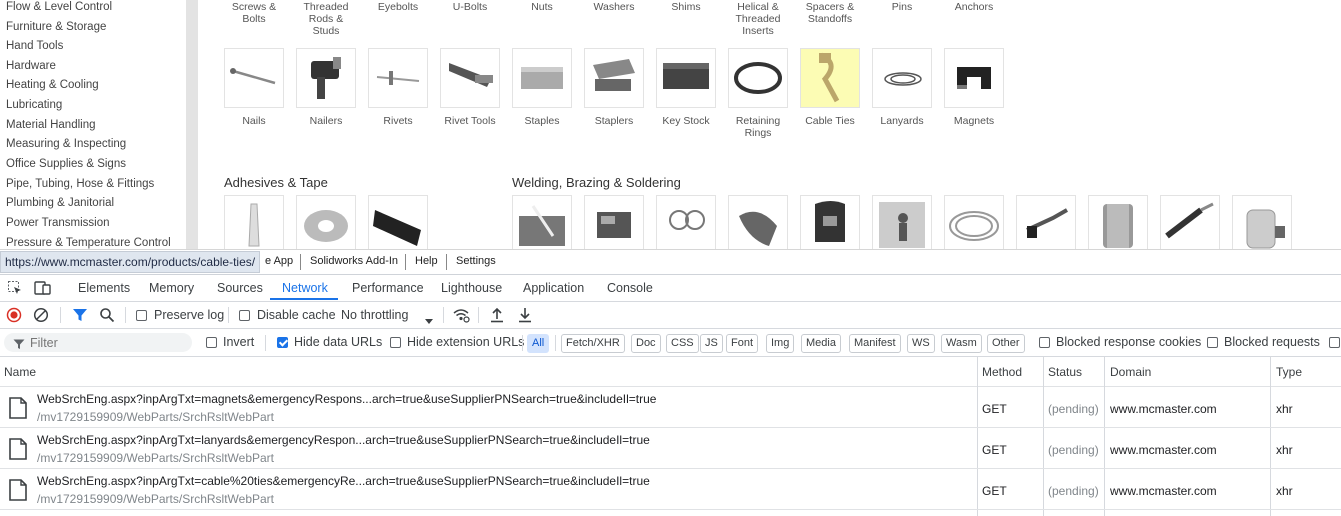 Image resolution: width=1341 pixels, height=516 pixels. What do you see at coordinates (974, 7) in the screenshot?
I see `product-category-link: Anchors` at bounding box center [974, 7].